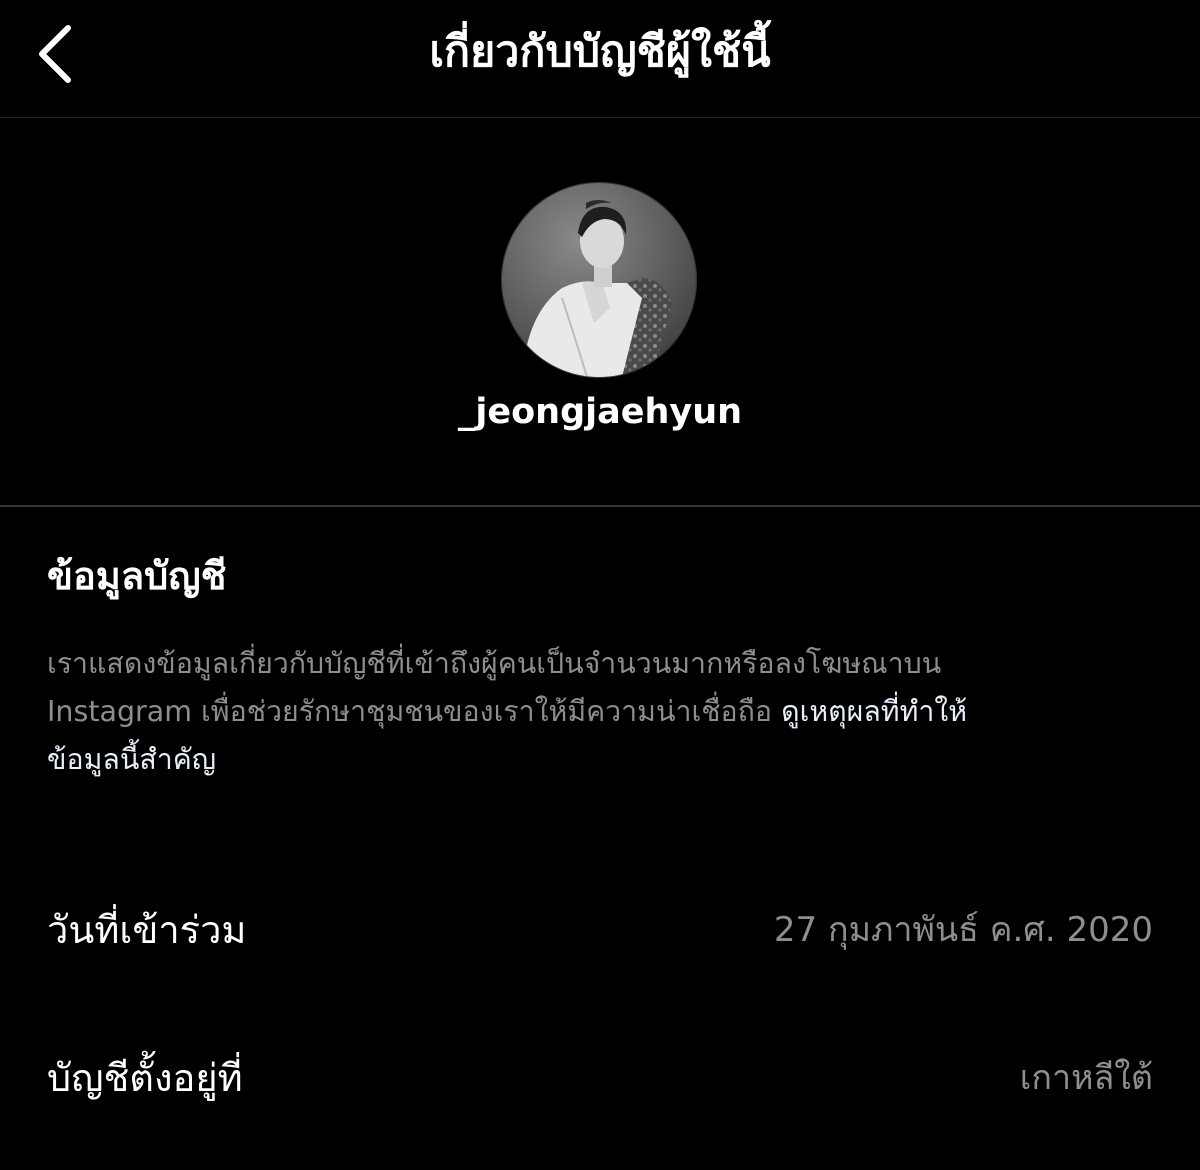  Describe the element at coordinates (131, 759) in the screenshot. I see `learn-why-link-continued: ข้อมูลนี้สำคัญ` at that location.